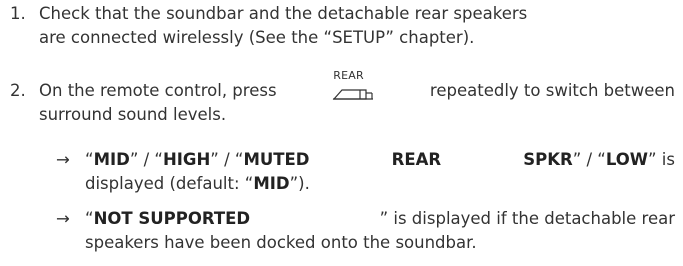 Image resolution: width=683 pixels, height=266 pixels. What do you see at coordinates (18, 13) in the screenshot?
I see `step-number: 1.` at bounding box center [18, 13].